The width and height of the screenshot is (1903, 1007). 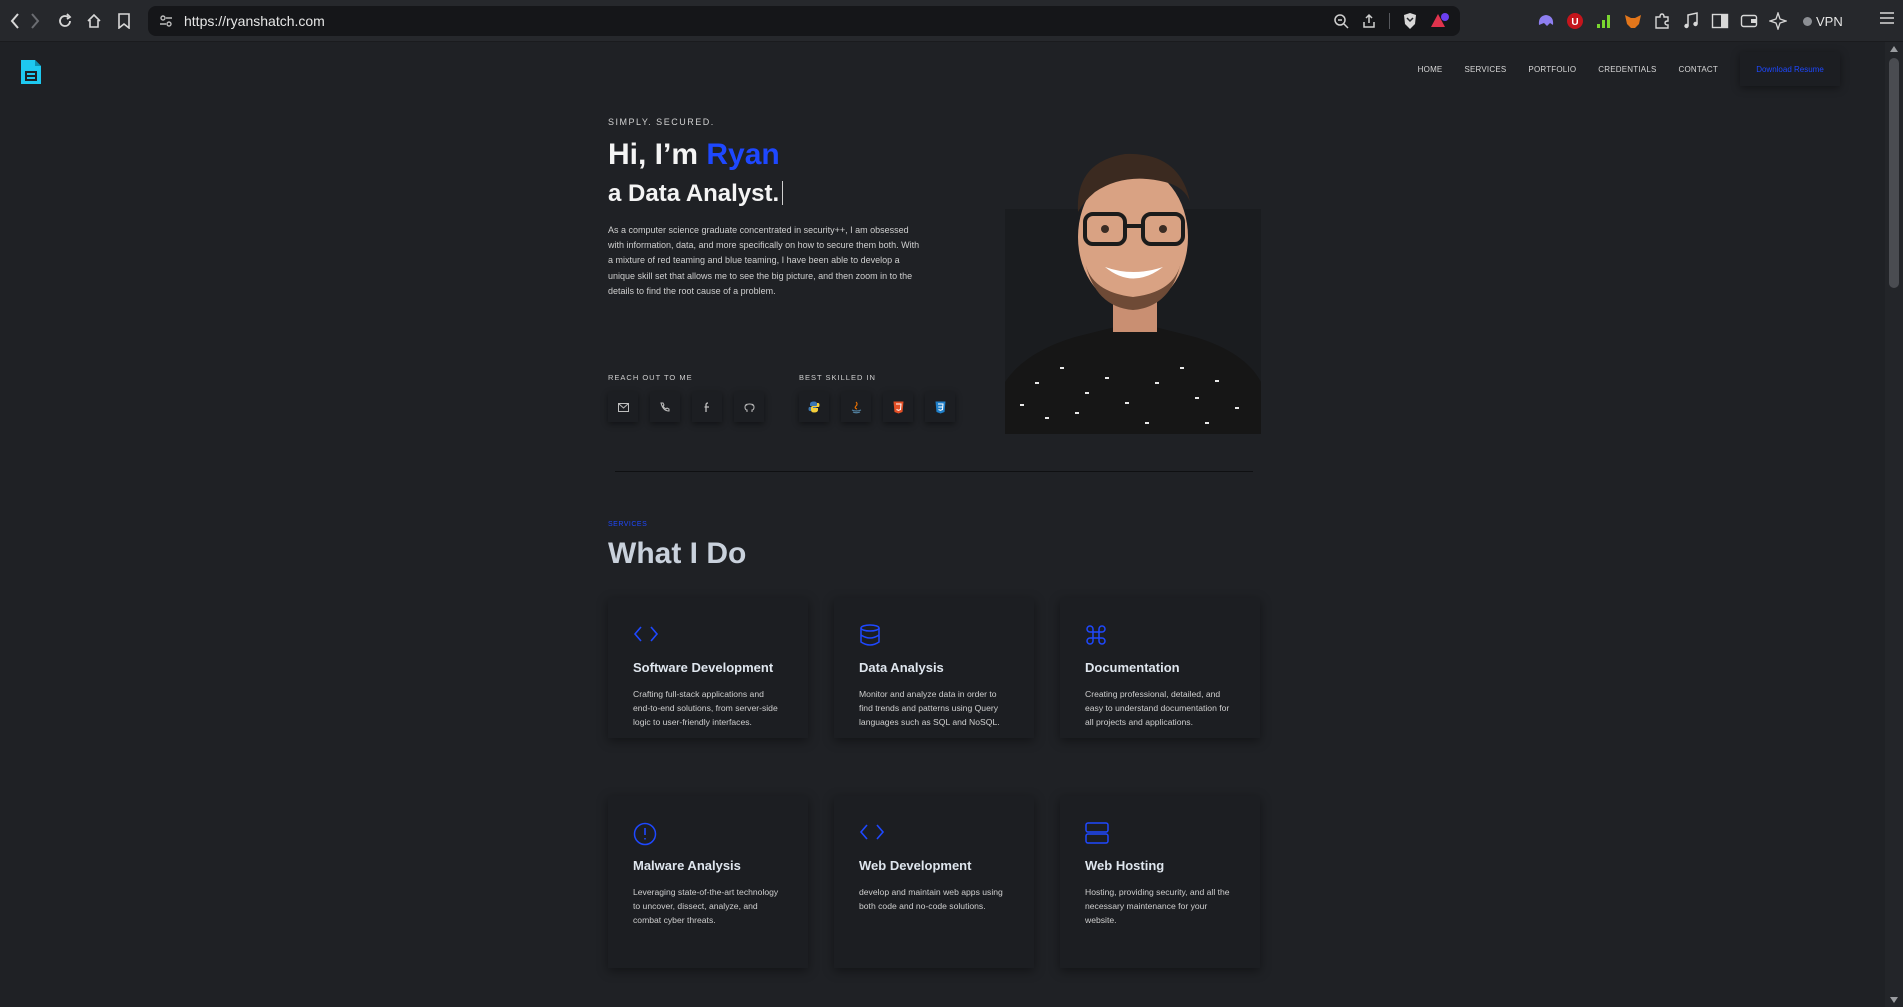 What do you see at coordinates (657, 154) in the screenshot?
I see `greeting-text: Hi, I’m` at bounding box center [657, 154].